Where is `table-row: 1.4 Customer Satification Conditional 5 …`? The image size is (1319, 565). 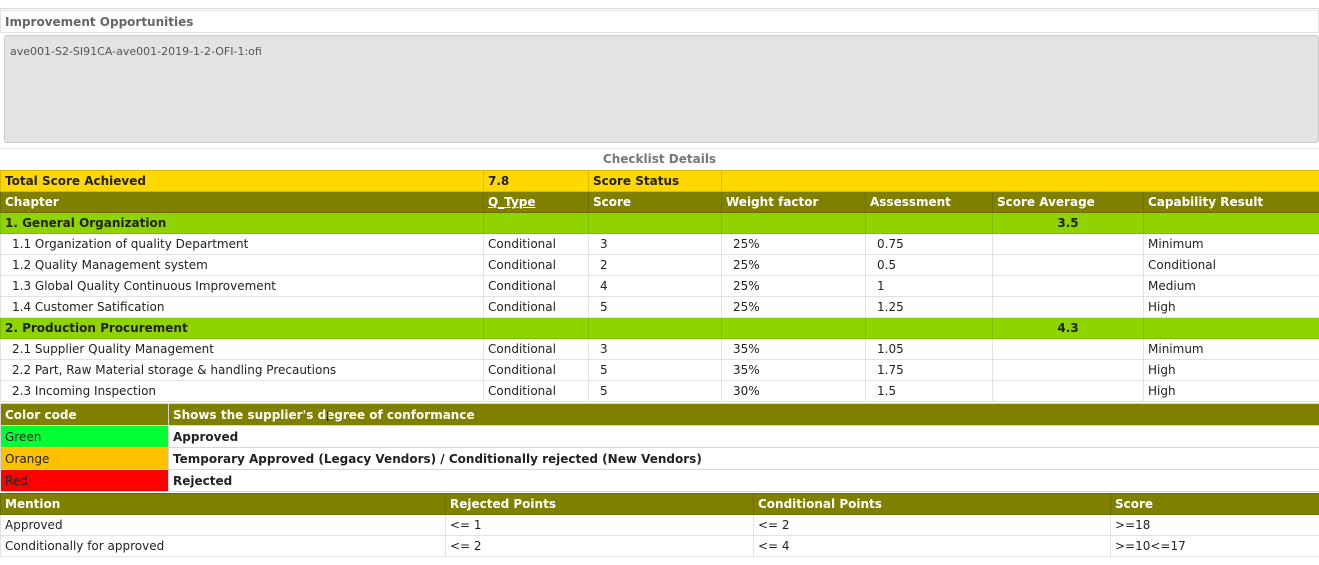 table-row: 1.4 Customer Satification Conditional 5 … is located at coordinates (659, 307).